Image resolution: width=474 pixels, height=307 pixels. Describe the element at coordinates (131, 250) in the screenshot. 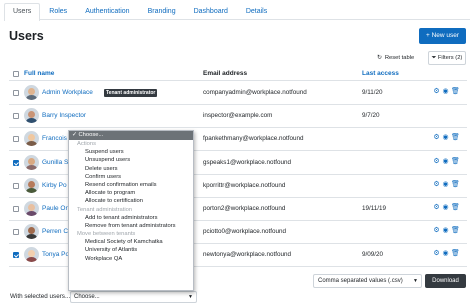

I see `dropdown-option: University of Atlantis` at that location.